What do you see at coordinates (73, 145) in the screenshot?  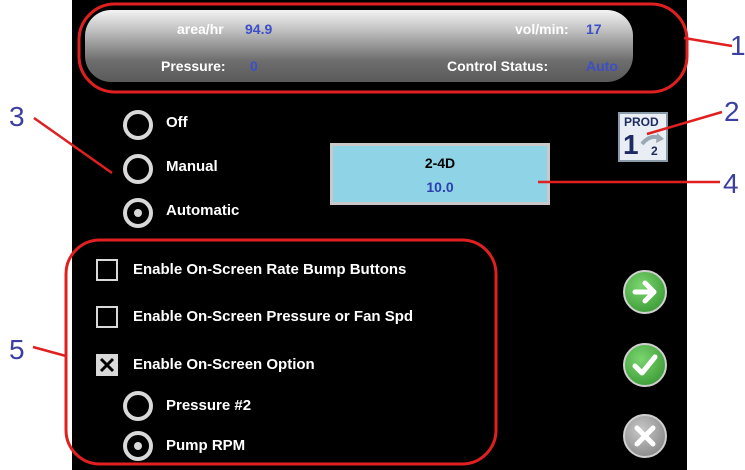 I see `callout-3-line` at bounding box center [73, 145].